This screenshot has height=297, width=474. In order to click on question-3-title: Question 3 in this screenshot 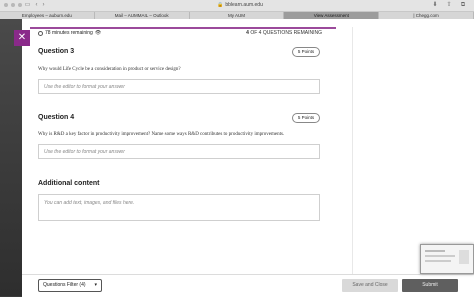, I will do `click(56, 51)`.